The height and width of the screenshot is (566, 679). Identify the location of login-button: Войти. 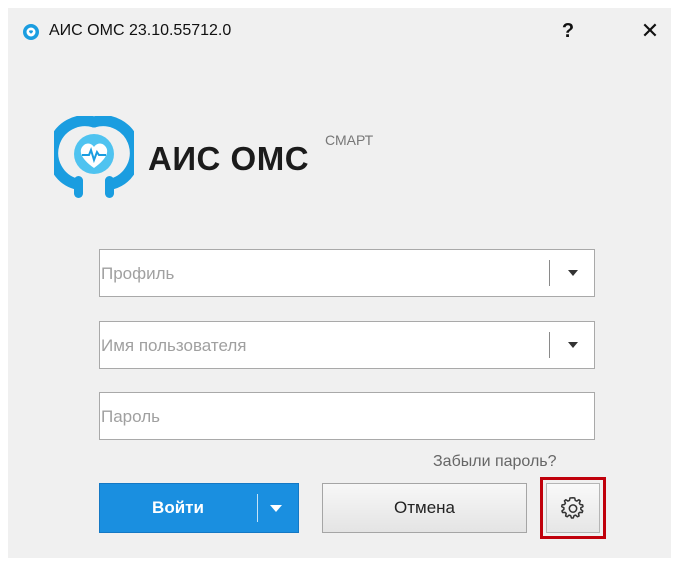
(199, 508).